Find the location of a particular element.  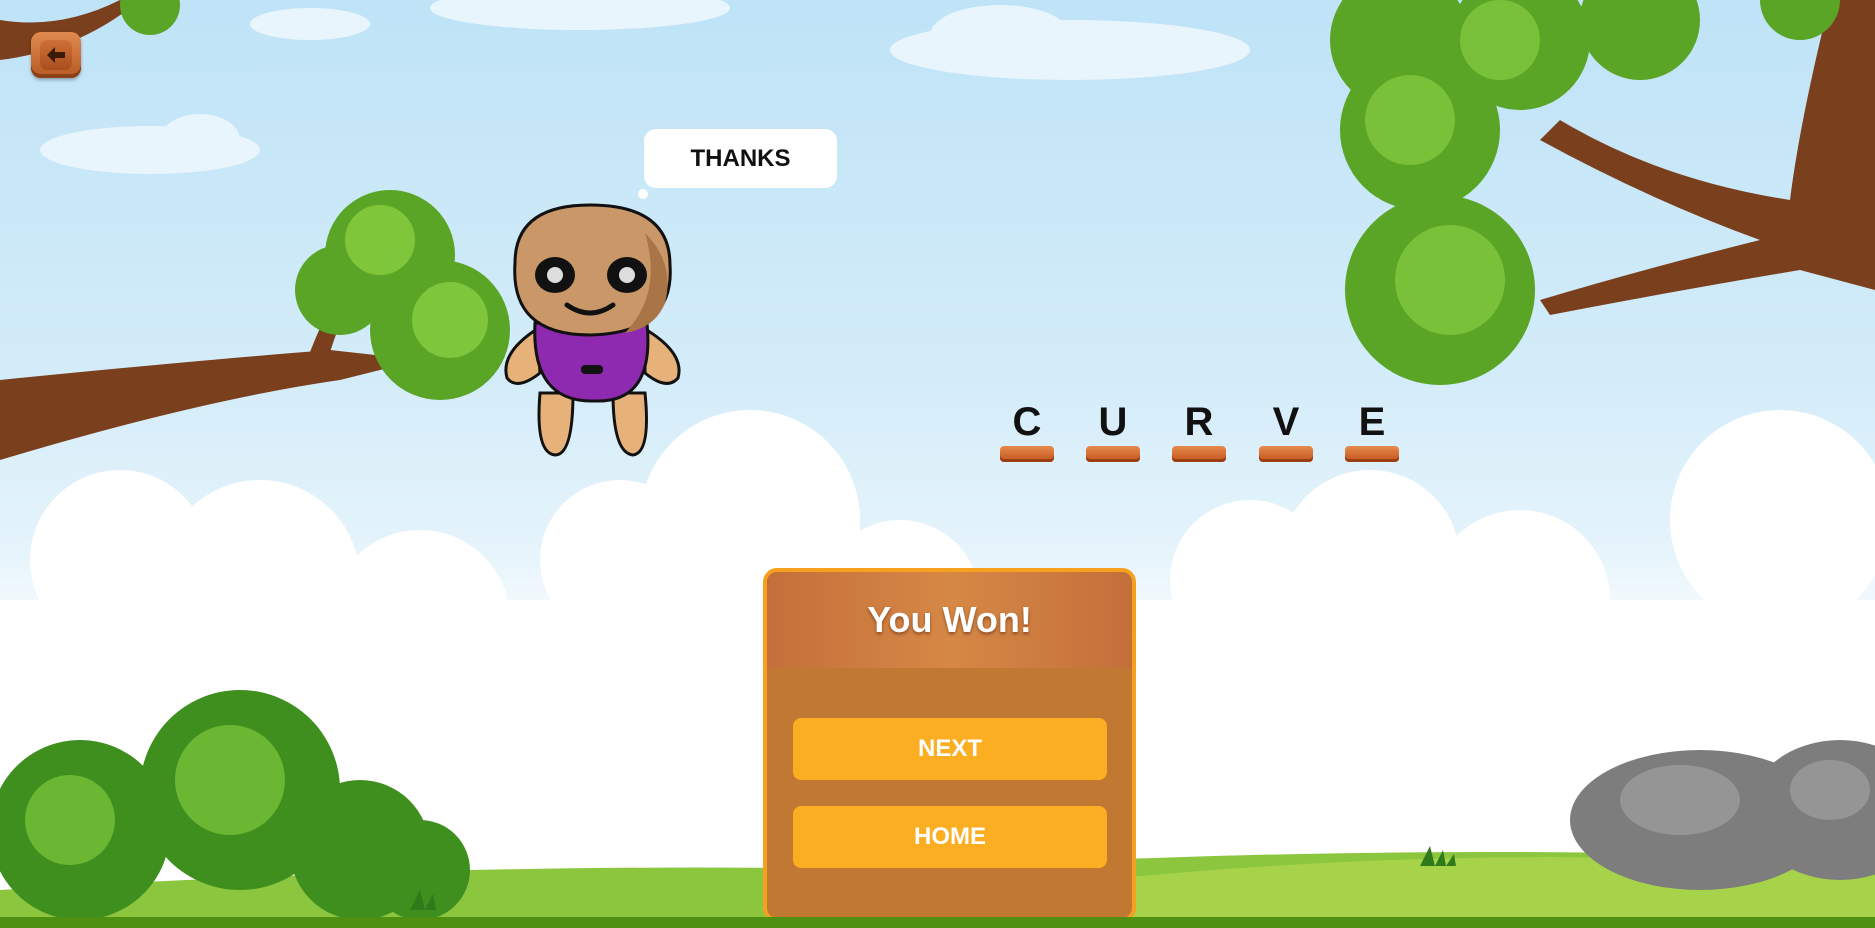

letter-slot: R is located at coordinates (1199, 430).